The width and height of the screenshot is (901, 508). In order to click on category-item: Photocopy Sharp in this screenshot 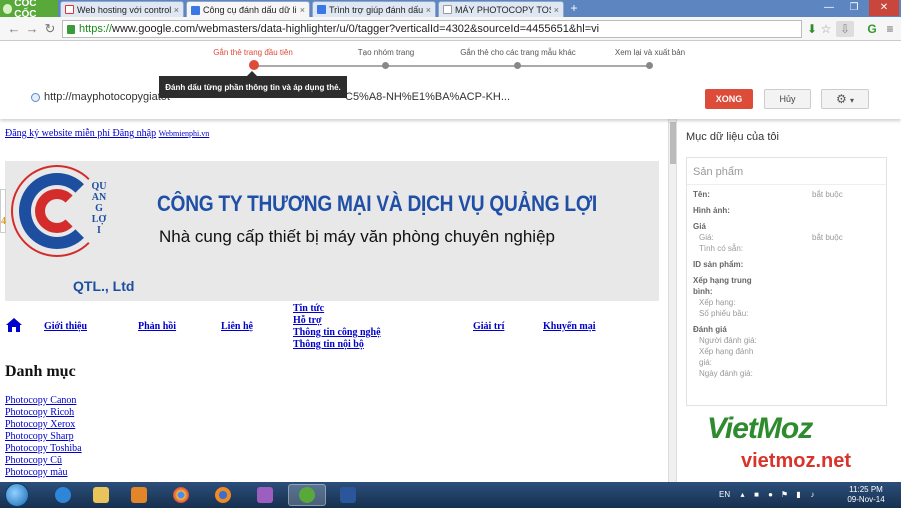, I will do `click(43, 437)`.